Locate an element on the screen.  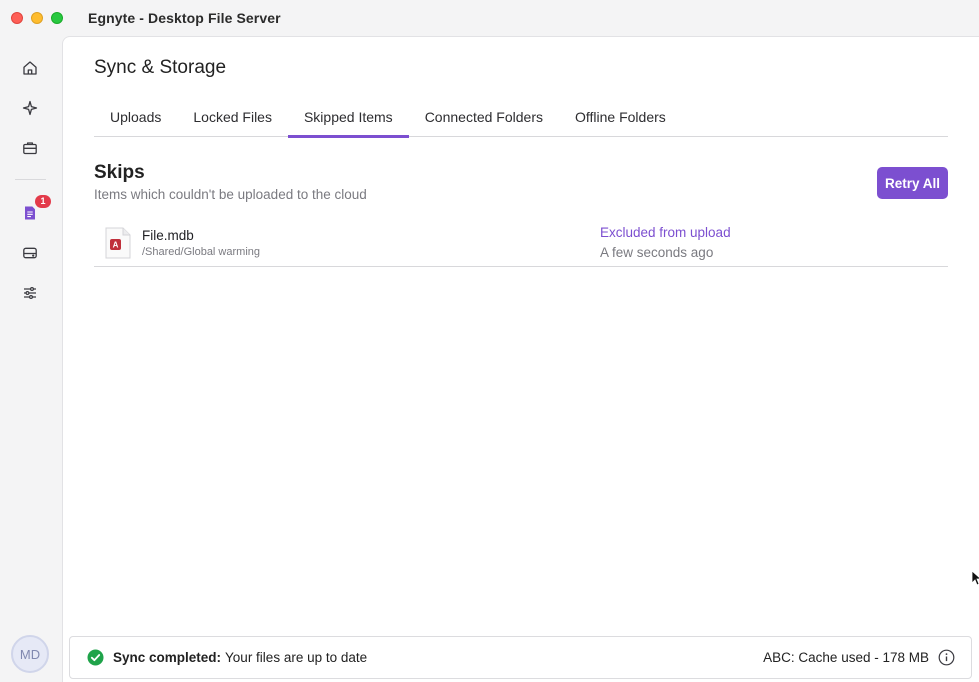
sliders-icon is located at coordinates (30, 293).